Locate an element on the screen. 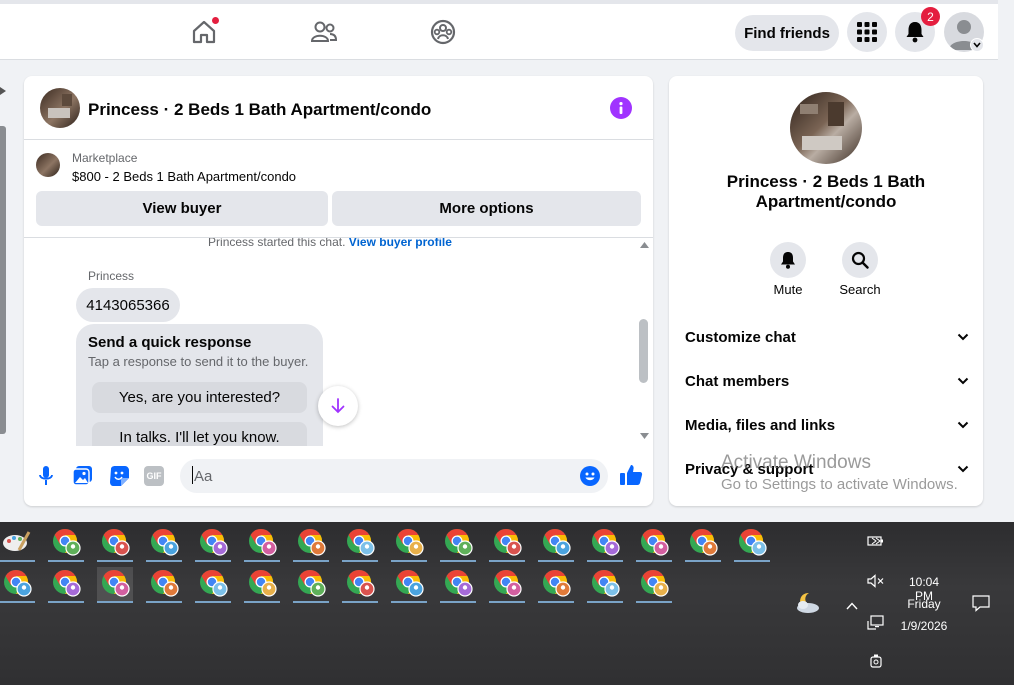 The image size is (1014, 685). view-buyer-profile-link: View buyer profile is located at coordinates (400, 243).